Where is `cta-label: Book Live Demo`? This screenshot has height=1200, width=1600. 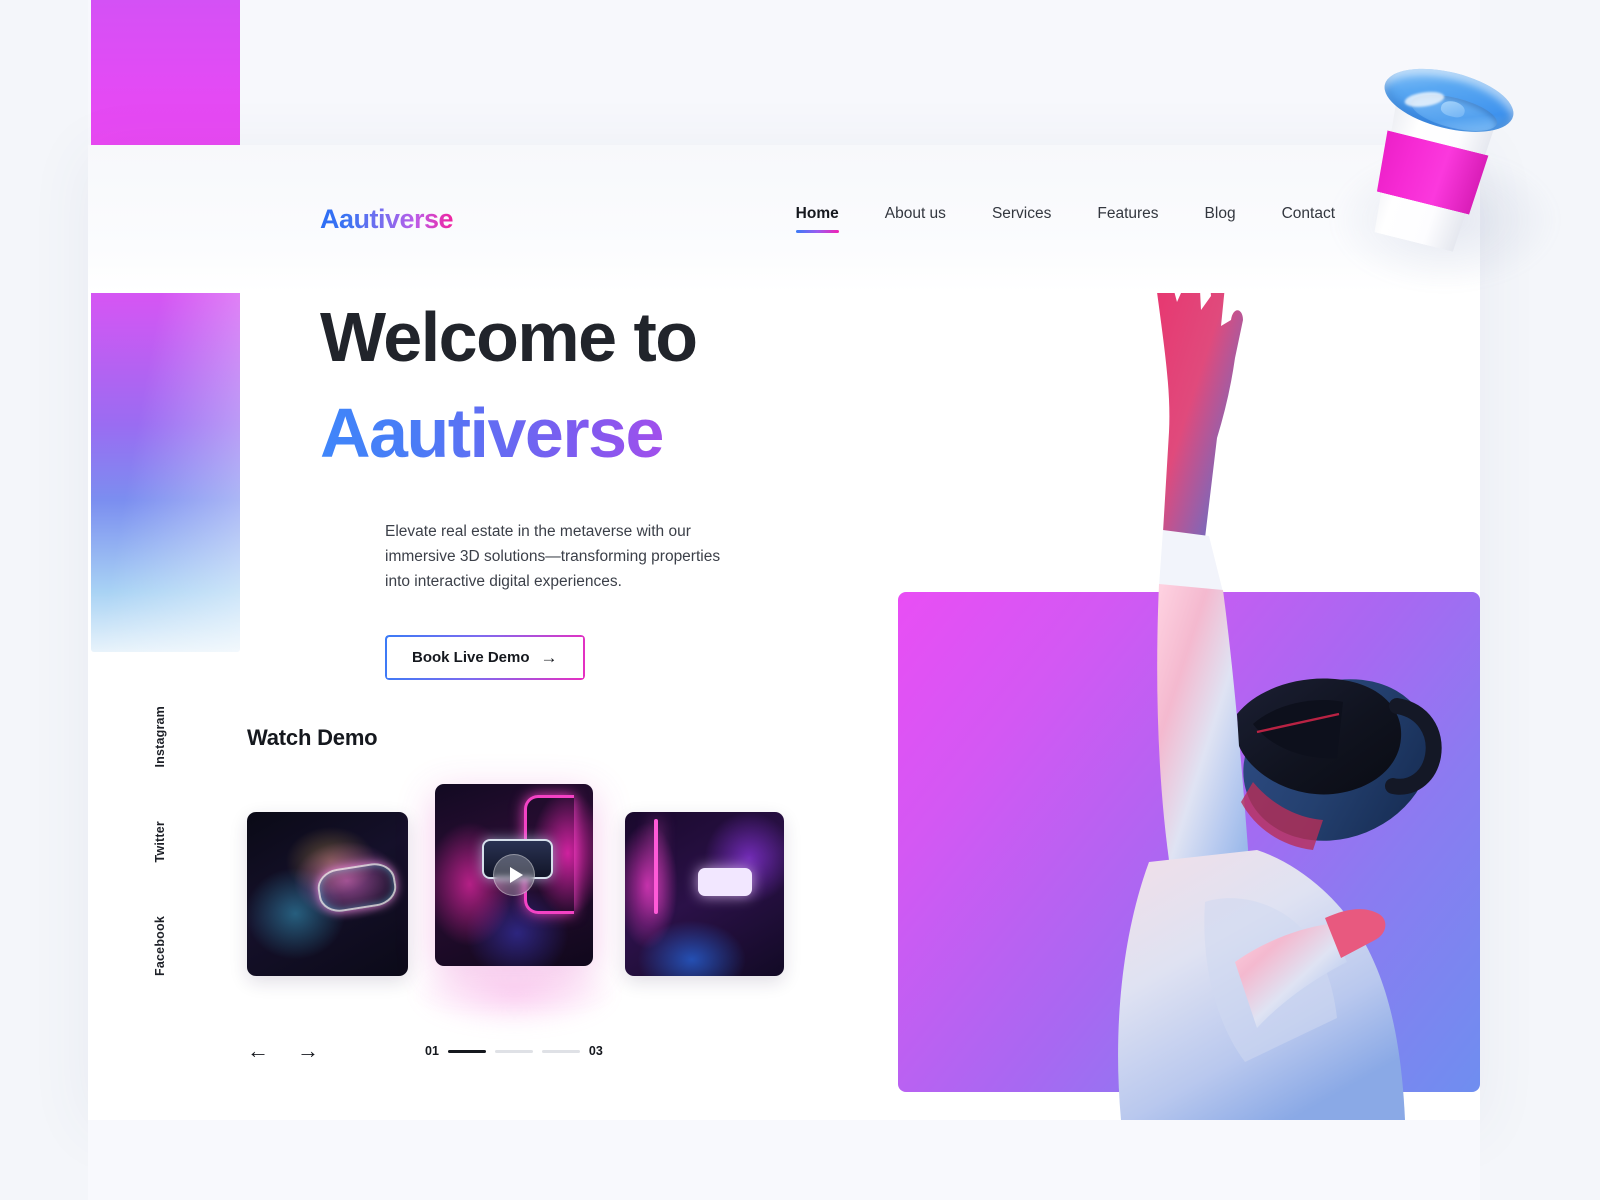
cta-label: Book Live Demo is located at coordinates (471, 657).